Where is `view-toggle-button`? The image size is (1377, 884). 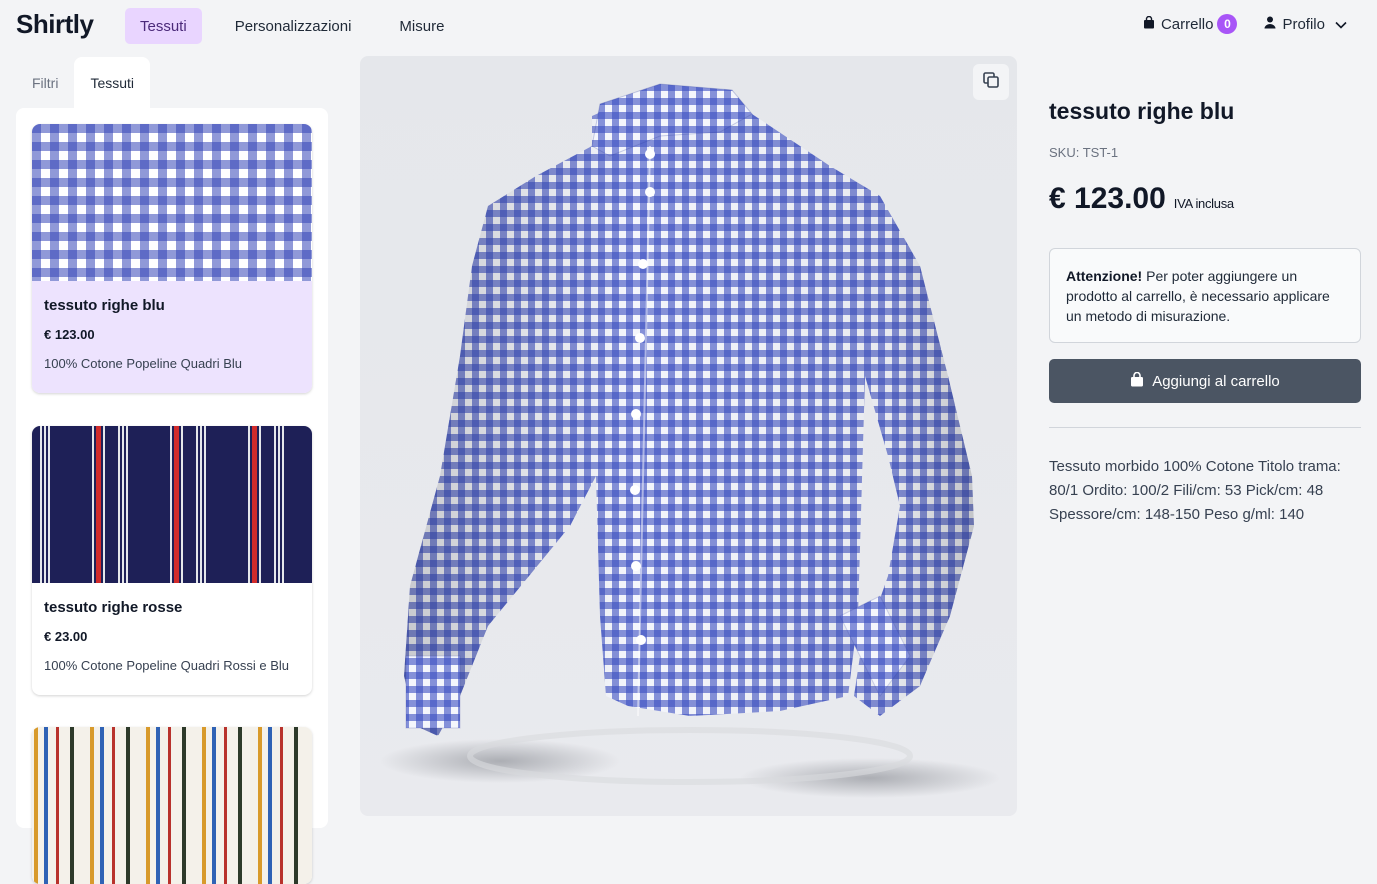 view-toggle-button is located at coordinates (991, 82).